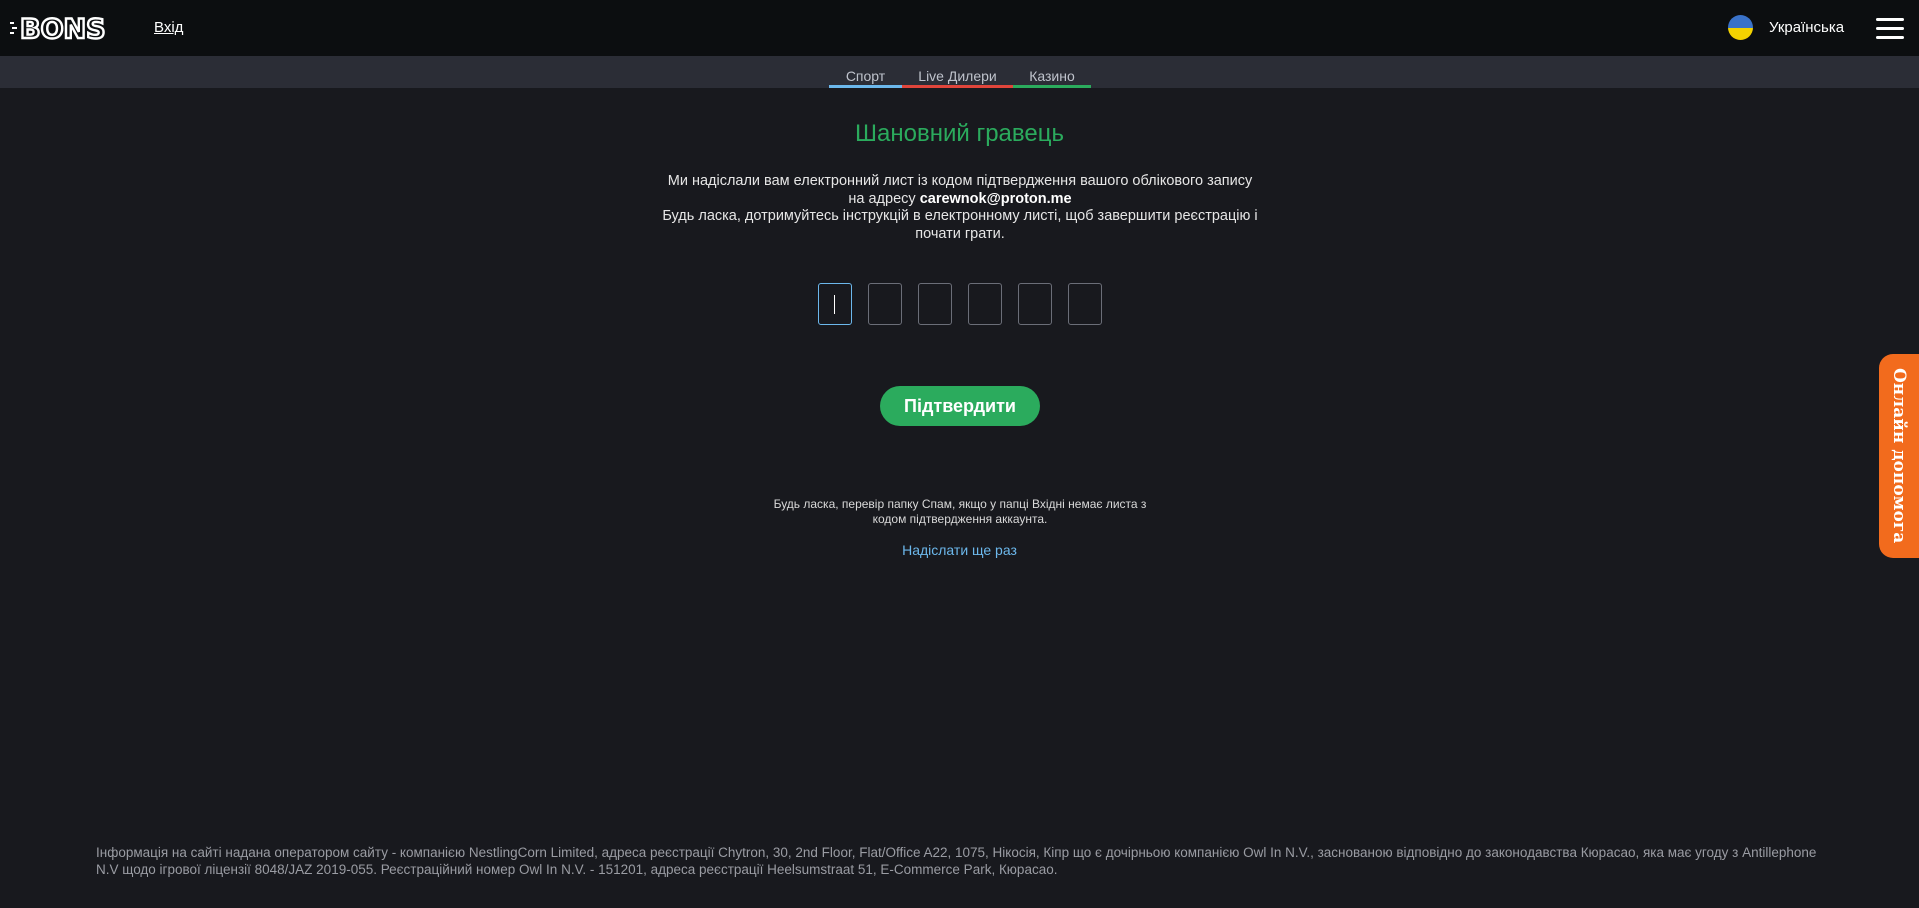  I want to click on hamburger-menu-icon, so click(1890, 29).